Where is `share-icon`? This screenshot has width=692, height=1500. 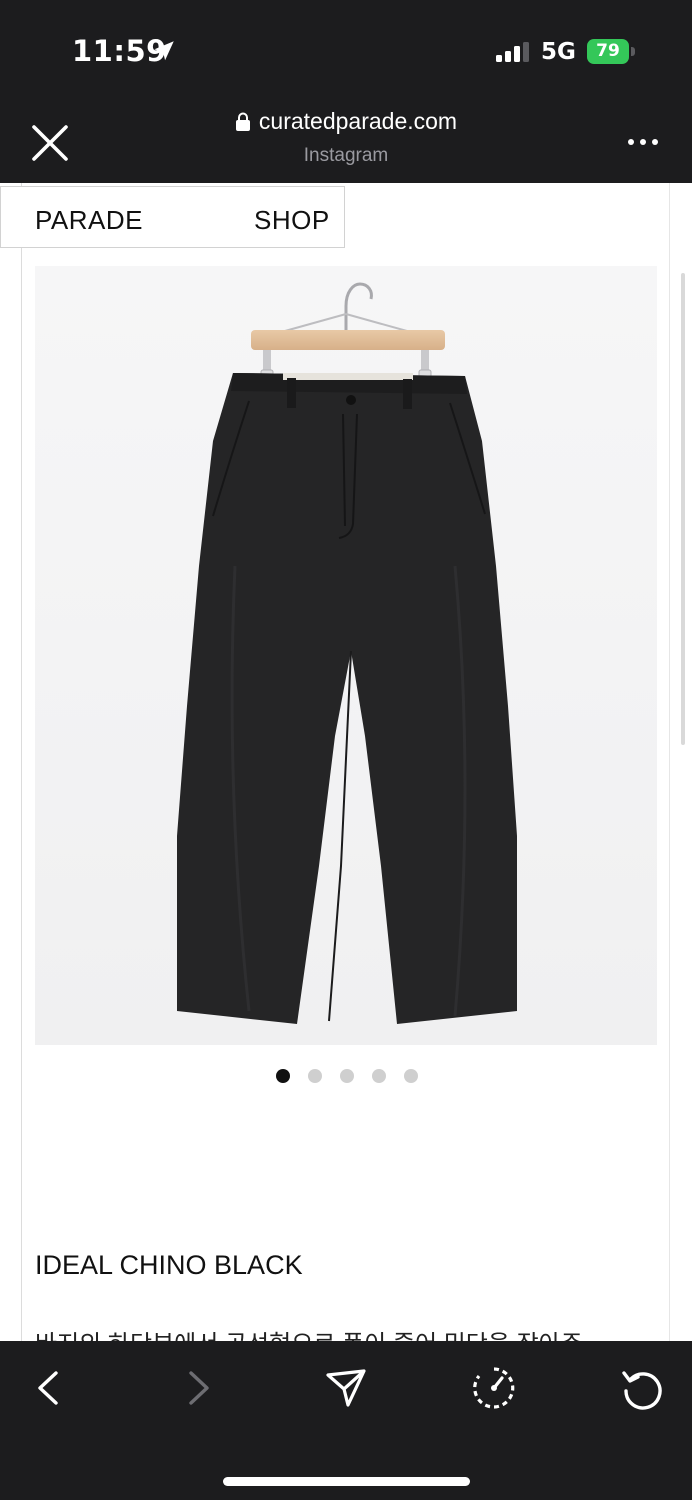 share-icon is located at coordinates (346, 1388).